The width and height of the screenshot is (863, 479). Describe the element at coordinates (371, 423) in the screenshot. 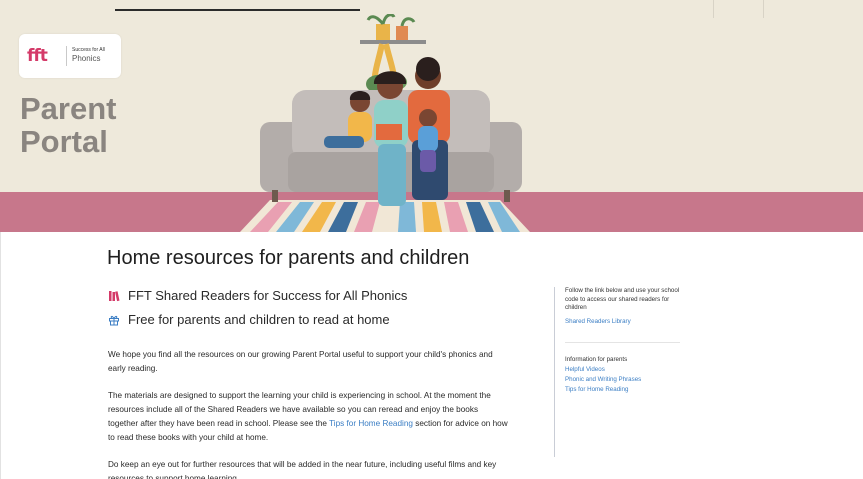

I see `tips-home-reading-link: Tips for Home Reading` at that location.